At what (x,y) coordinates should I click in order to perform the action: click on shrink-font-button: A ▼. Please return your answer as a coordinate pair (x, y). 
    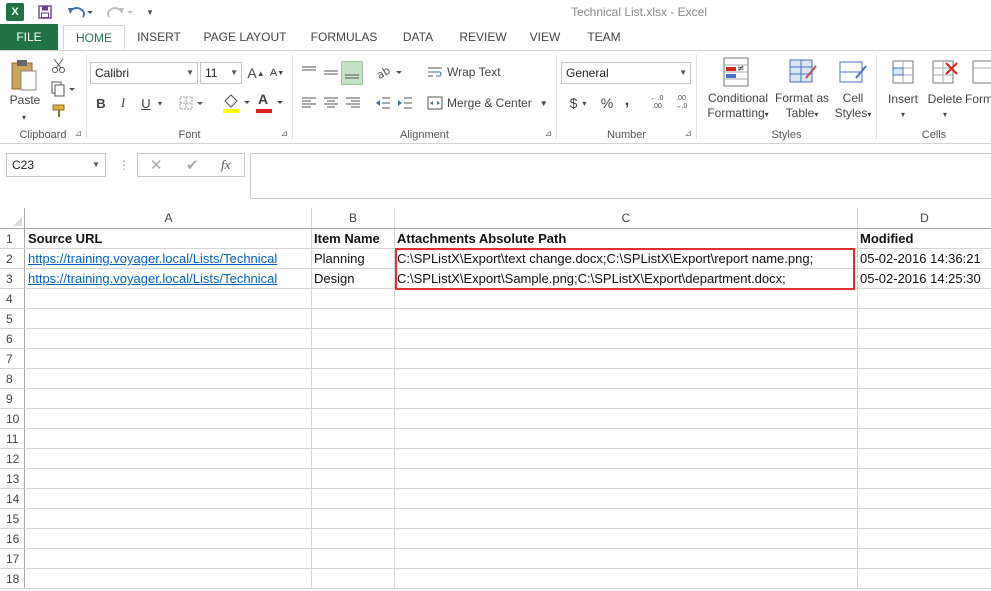
    Looking at the image, I should click on (277, 73).